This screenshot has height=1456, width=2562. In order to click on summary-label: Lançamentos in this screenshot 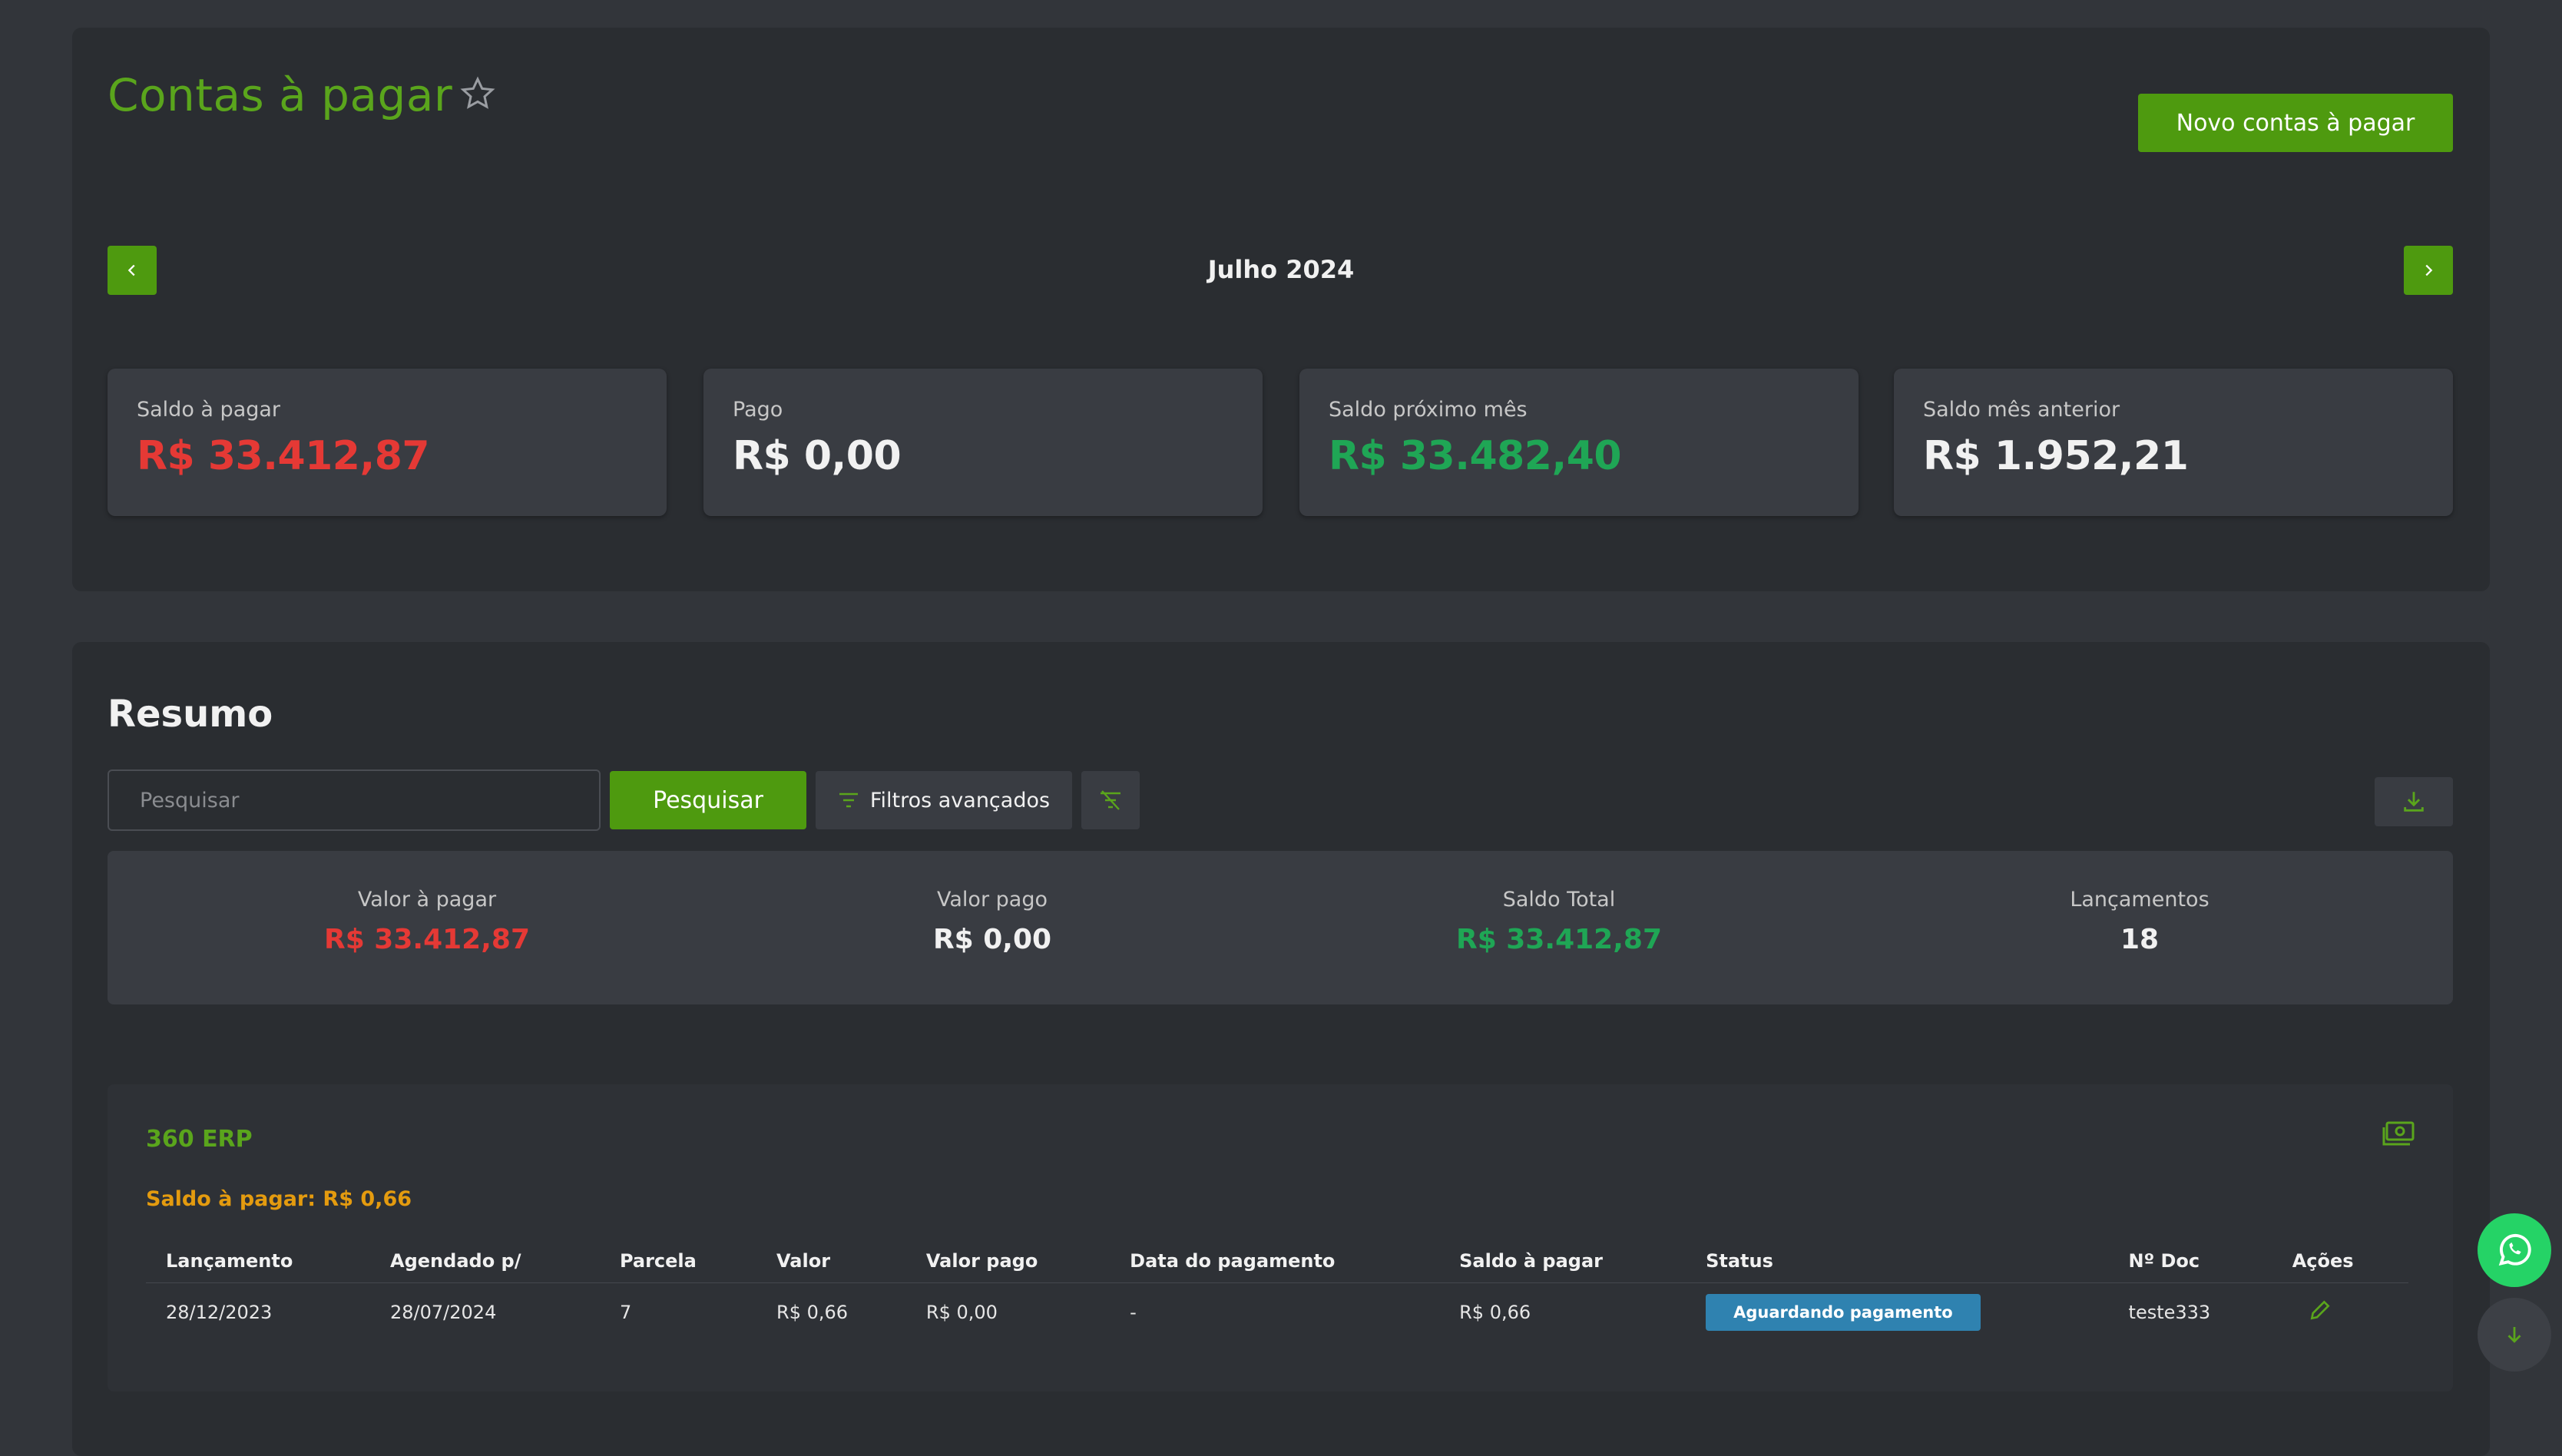, I will do `click(2139, 900)`.